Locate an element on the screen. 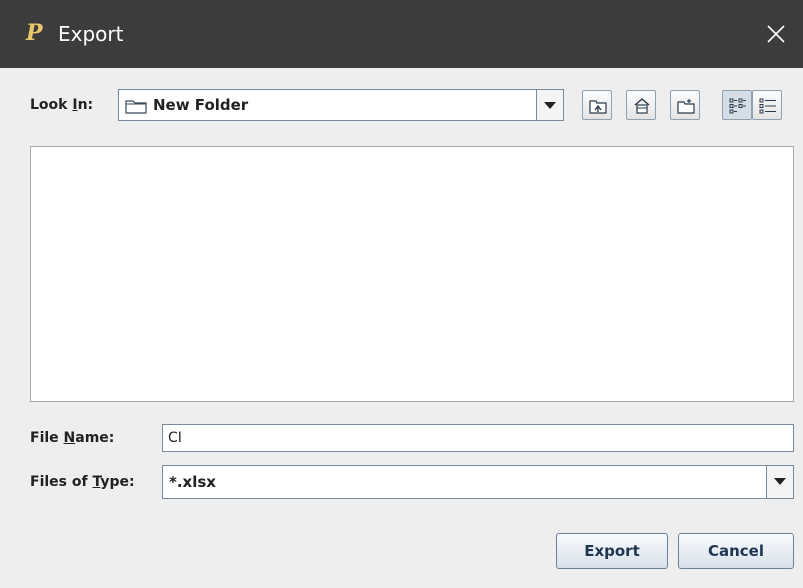 This screenshot has height=588, width=803. up-folder-button is located at coordinates (597, 105).